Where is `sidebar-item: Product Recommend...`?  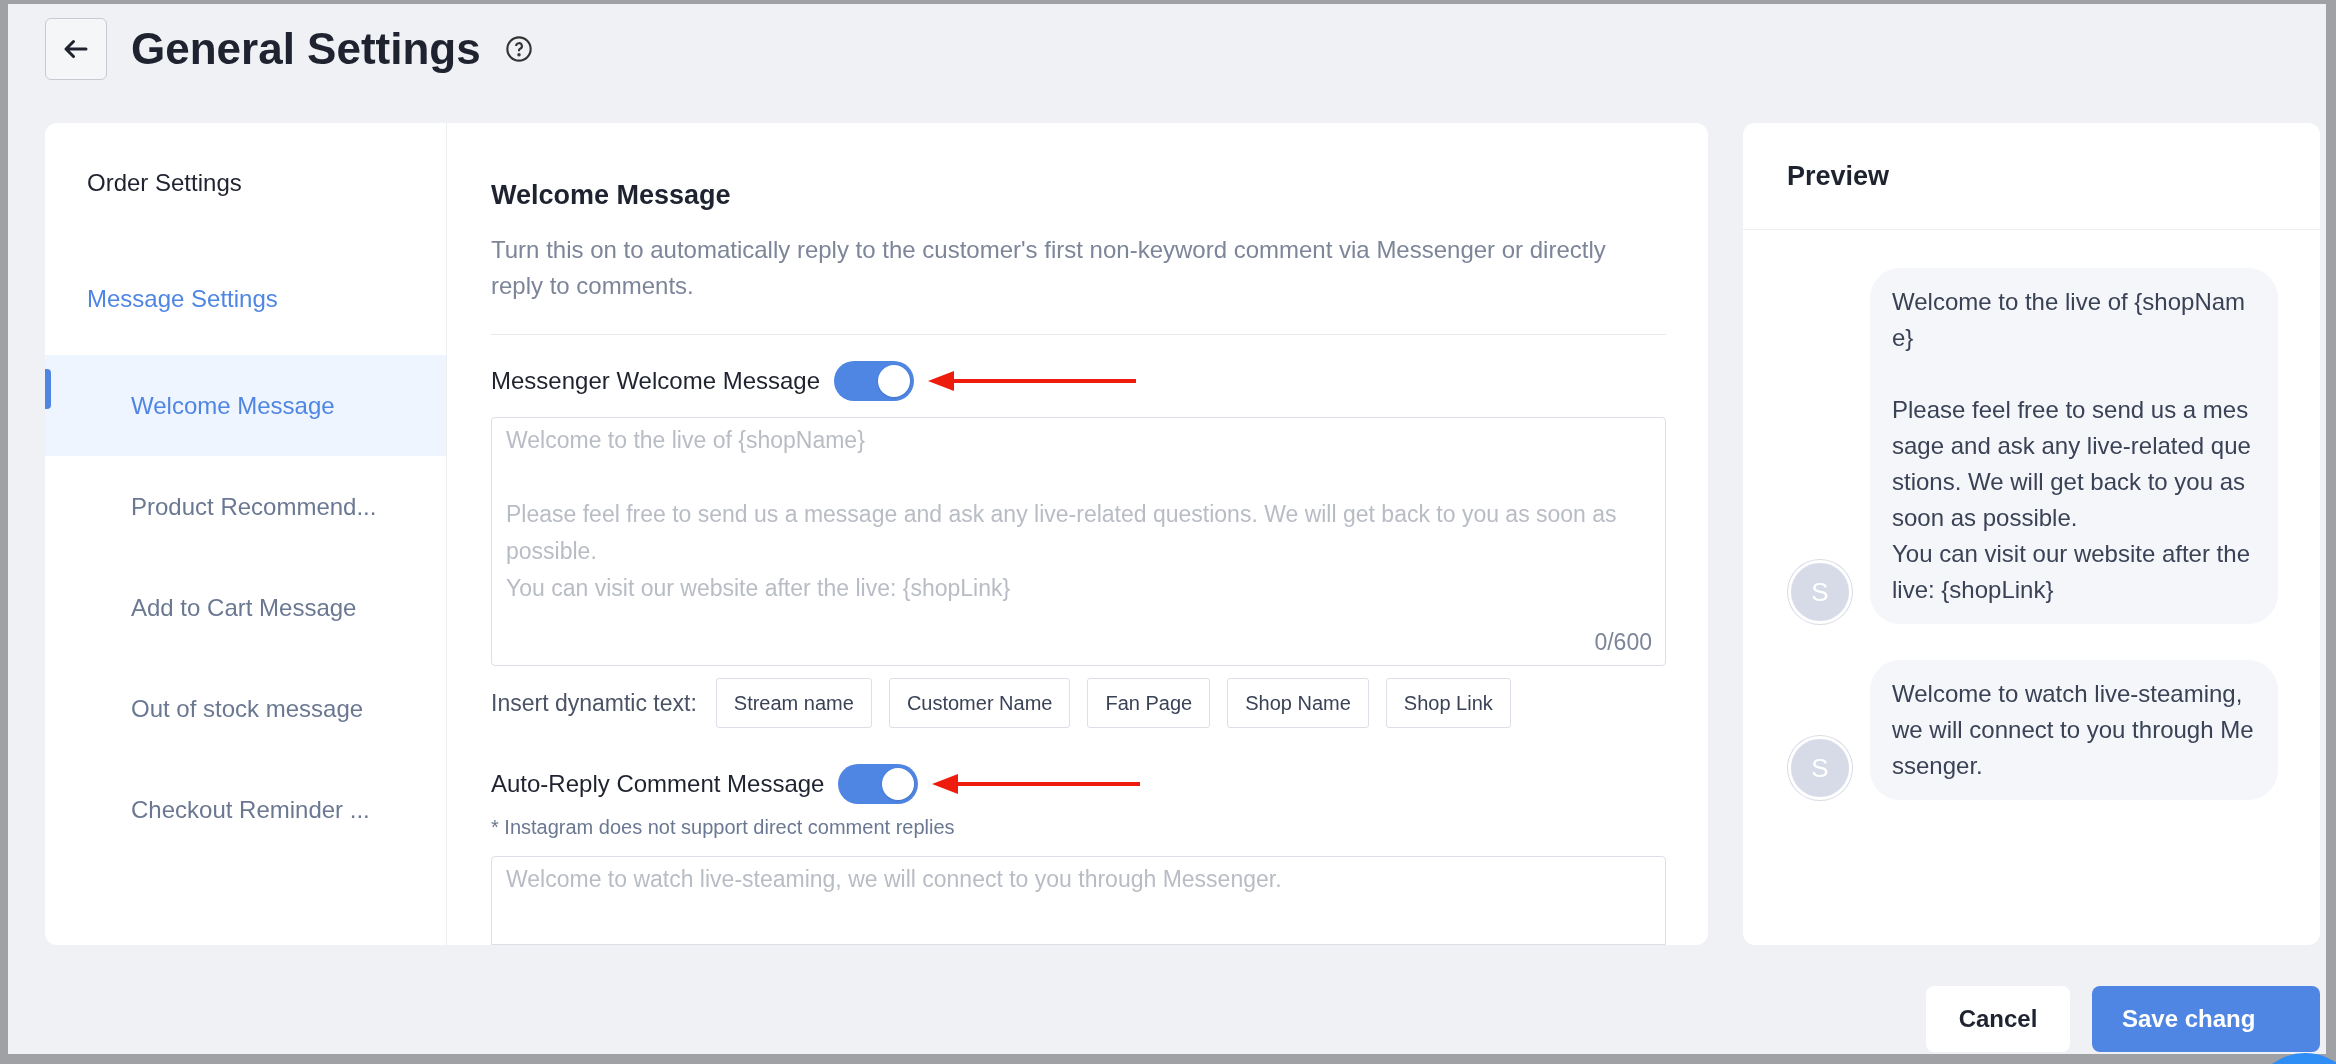 sidebar-item: Product Recommend... is located at coordinates (245, 506).